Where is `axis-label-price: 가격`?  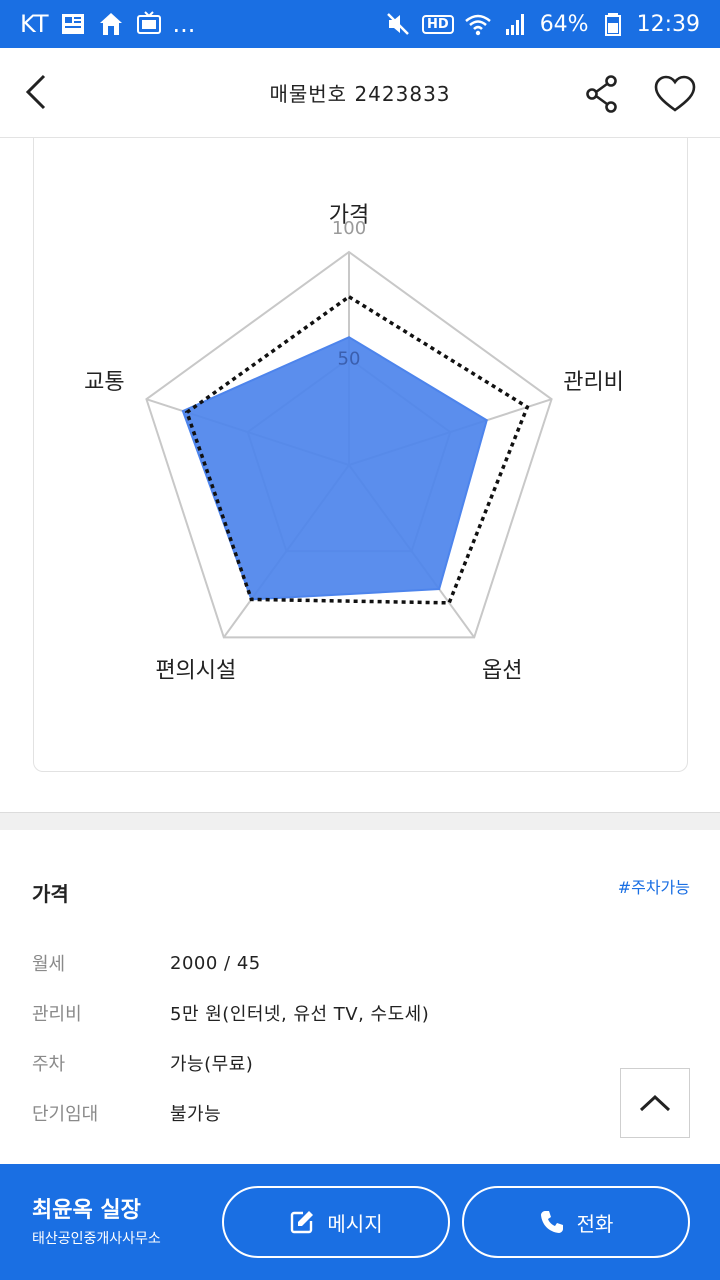 axis-label-price: 가격 is located at coordinates (349, 215).